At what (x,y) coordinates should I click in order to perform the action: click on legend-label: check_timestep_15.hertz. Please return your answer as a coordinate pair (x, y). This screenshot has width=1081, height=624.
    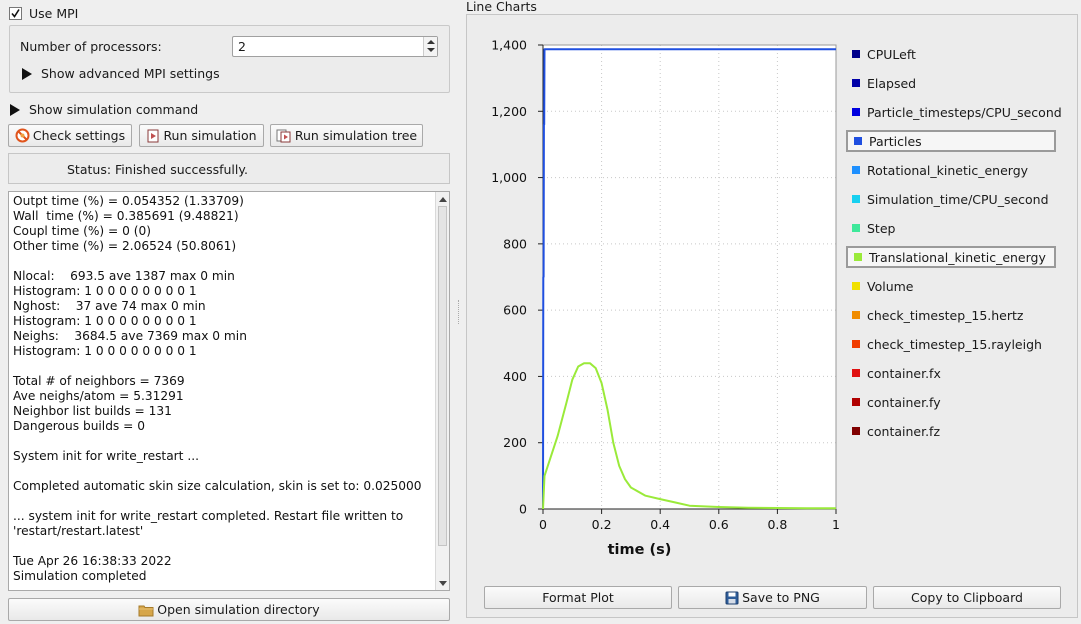
    Looking at the image, I should click on (945, 315).